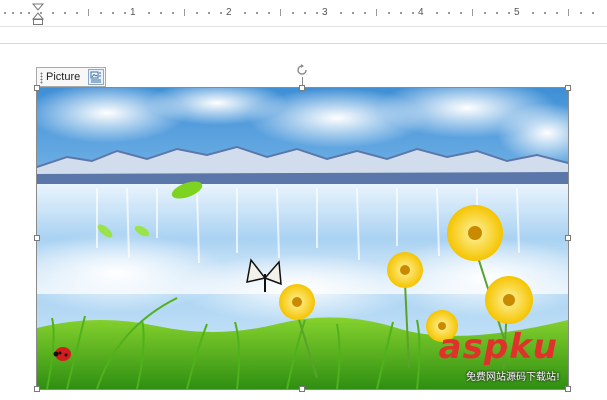 Image resolution: width=607 pixels, height=400 pixels. I want to click on resize-handle-left, so click(37, 238).